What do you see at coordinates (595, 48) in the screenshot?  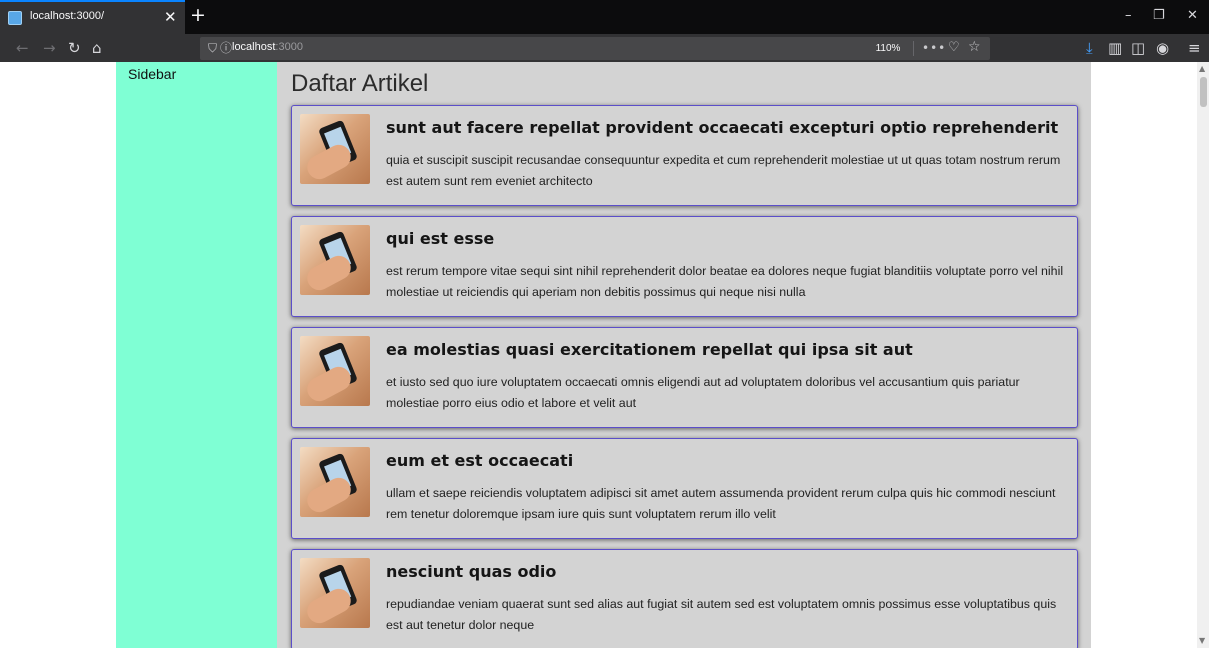 I see `address-bar: ⛉ ⓘ localhost:3000 110% ••• ♡ ☆` at bounding box center [595, 48].